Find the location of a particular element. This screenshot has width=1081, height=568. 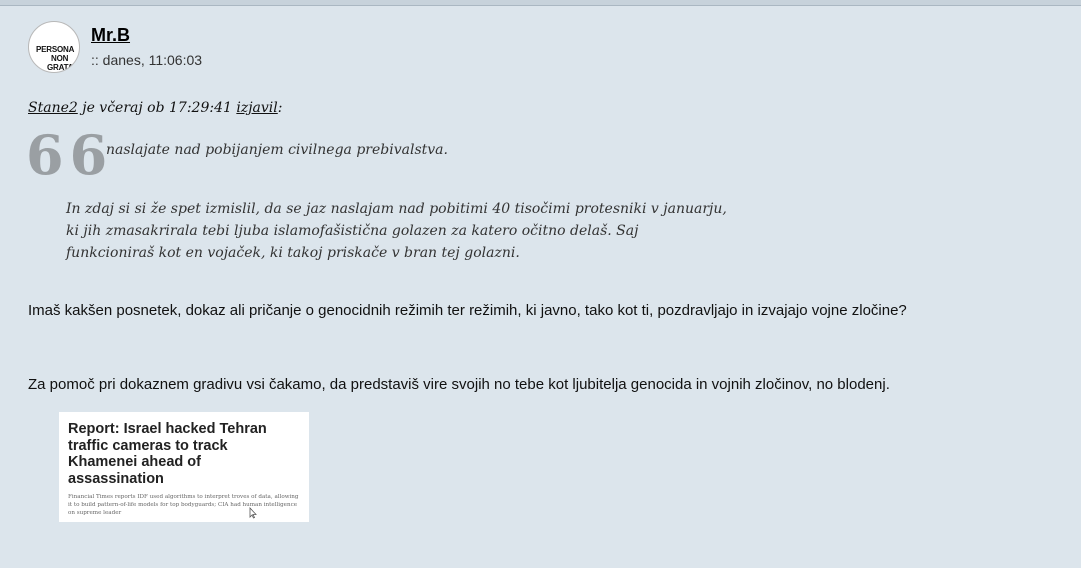

quote-source-link: izjavil is located at coordinates (256, 108).